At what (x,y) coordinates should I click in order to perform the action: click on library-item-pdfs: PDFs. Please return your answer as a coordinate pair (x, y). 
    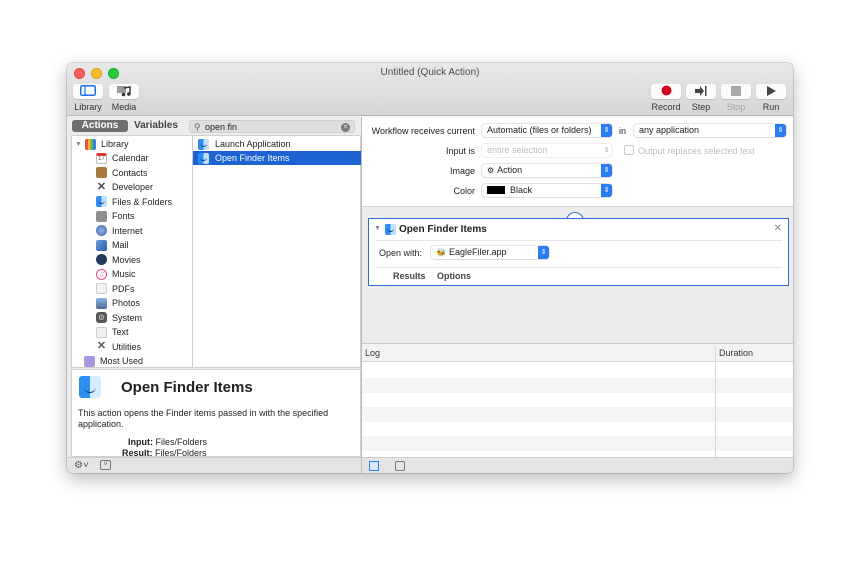
    Looking at the image, I should click on (115, 289).